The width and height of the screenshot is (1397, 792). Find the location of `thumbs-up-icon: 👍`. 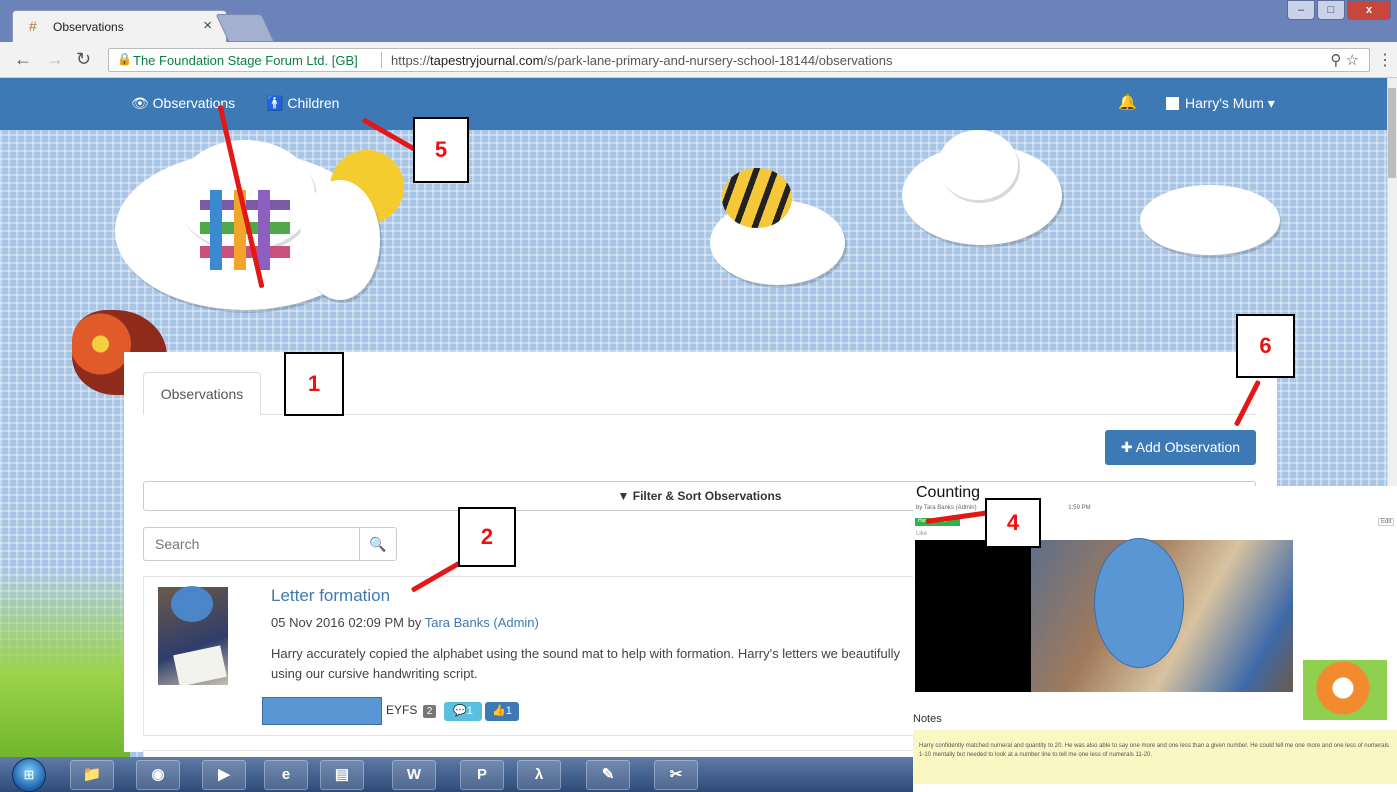

thumbs-up-icon: 👍 is located at coordinates (499, 711).